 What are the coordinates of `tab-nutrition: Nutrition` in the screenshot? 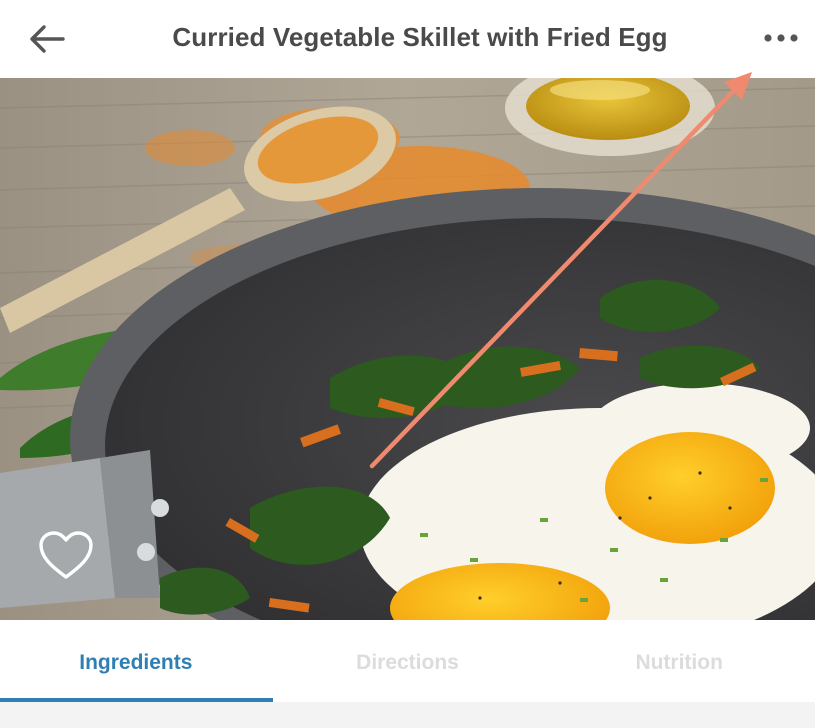 It's located at (679, 661).